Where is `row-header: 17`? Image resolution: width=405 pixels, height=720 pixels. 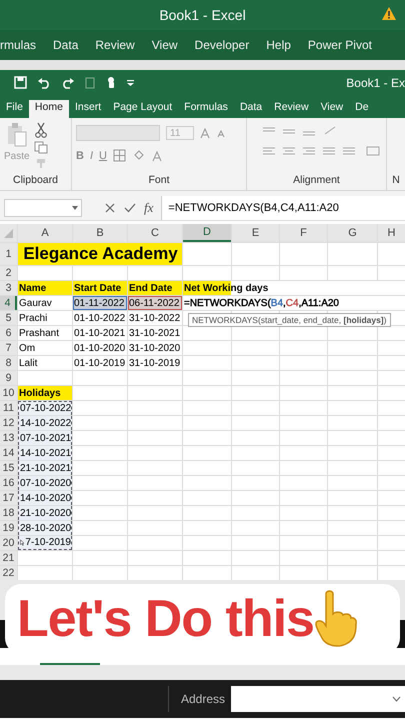
row-header: 17 is located at coordinates (8, 498).